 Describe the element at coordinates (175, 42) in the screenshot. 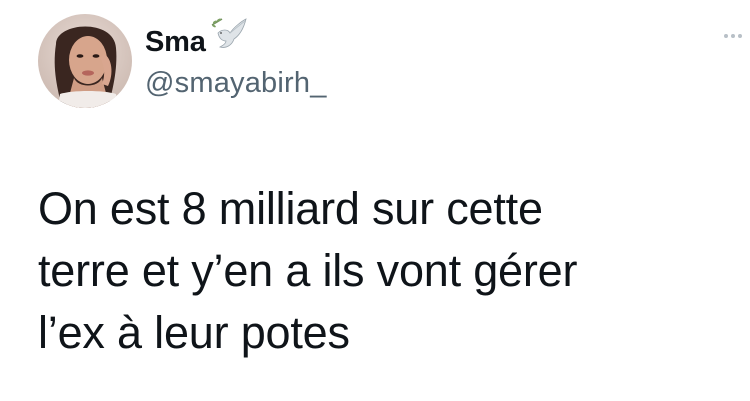

I see `display-name: Sma` at that location.